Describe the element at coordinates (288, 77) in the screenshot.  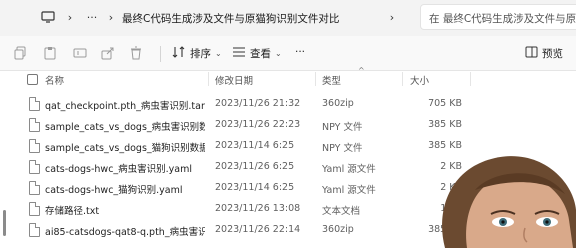
I see `column-header: 名称 修改日期 类型 ^ 大小` at that location.